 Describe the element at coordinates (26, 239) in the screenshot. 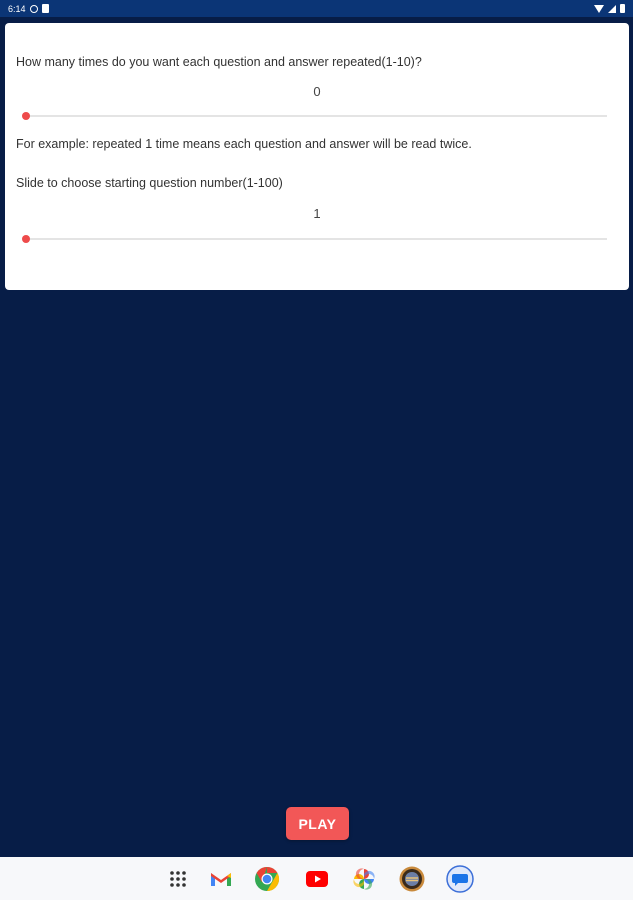

I see `start-slider-thumb` at that location.